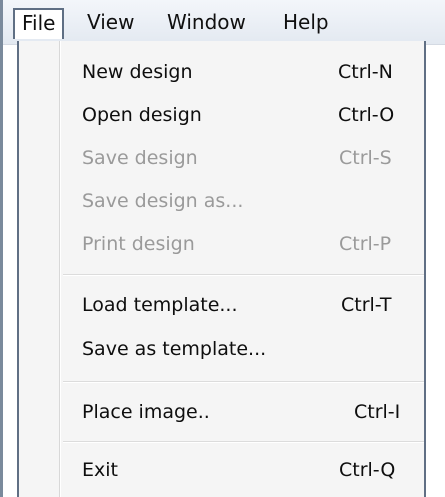 The width and height of the screenshot is (445, 497). Describe the element at coordinates (221, 414) in the screenshot. I see `menu-item-place-image: Place image.. Ctrl-I` at that location.